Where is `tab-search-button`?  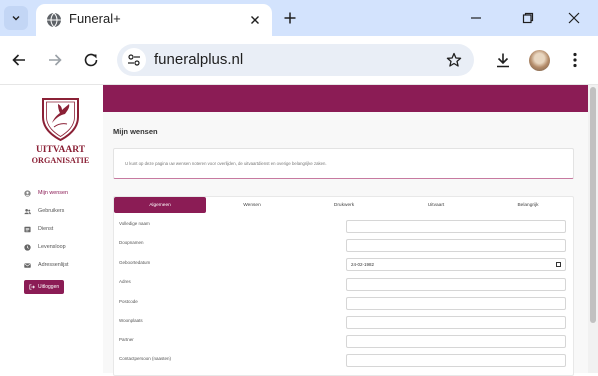 tab-search-button is located at coordinates (16, 18).